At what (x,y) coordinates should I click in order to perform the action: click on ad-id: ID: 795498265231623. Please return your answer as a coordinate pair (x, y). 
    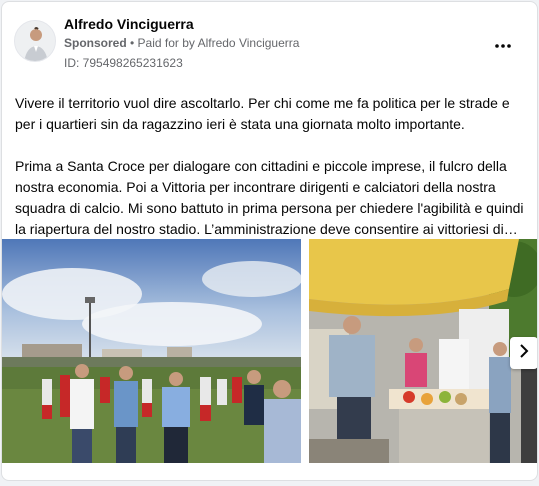
    Looking at the image, I should click on (123, 63).